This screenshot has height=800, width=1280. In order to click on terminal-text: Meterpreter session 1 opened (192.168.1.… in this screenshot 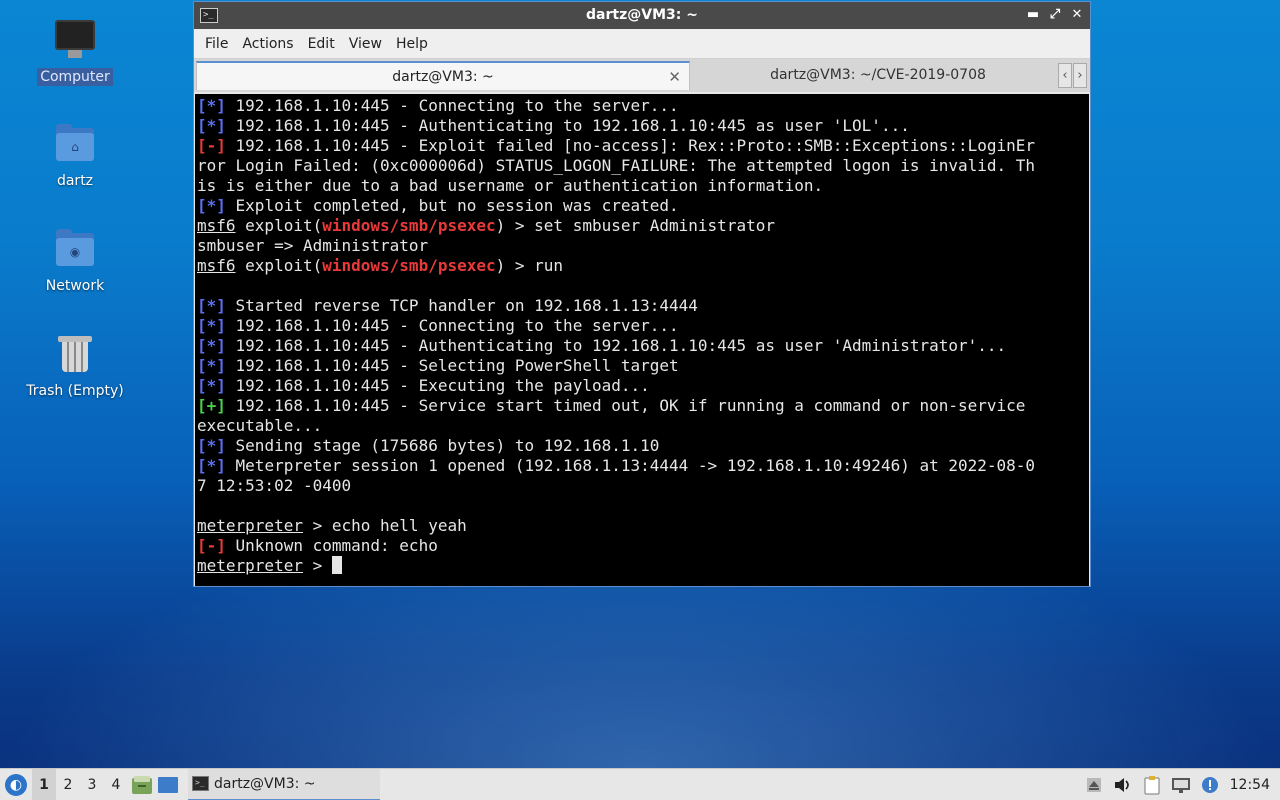, I will do `click(630, 465)`.